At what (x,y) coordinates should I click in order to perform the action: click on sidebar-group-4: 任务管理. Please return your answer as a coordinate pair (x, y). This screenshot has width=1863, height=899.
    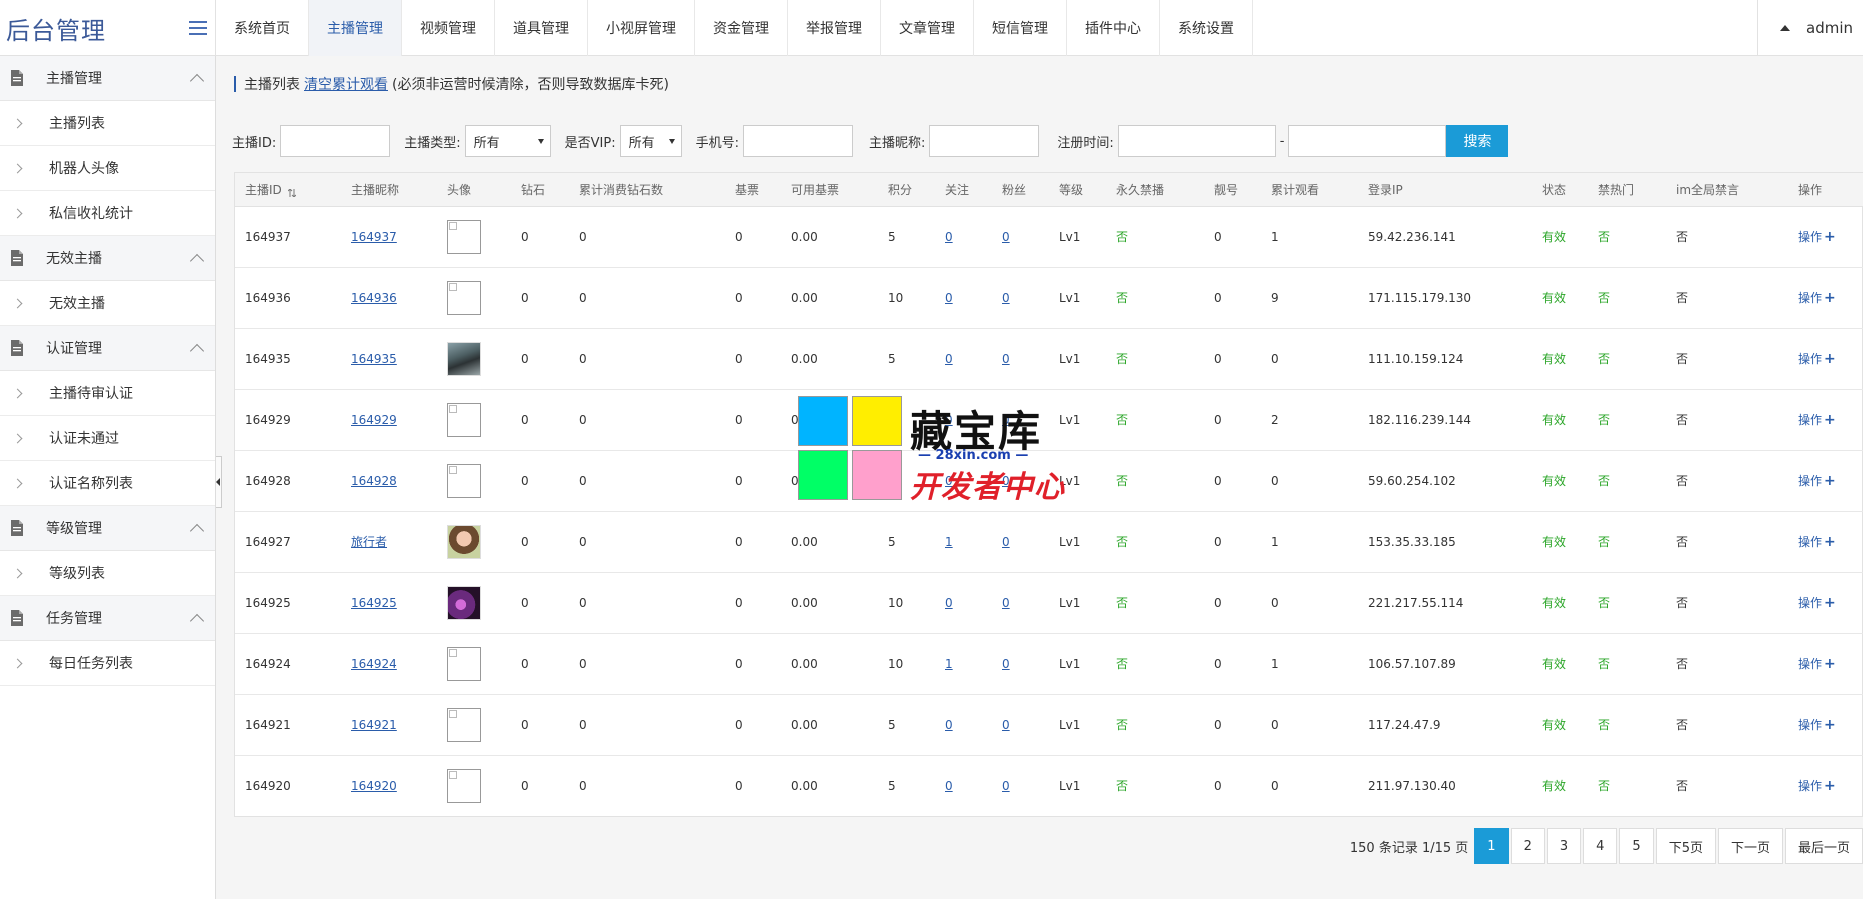
    Looking at the image, I should click on (107, 618).